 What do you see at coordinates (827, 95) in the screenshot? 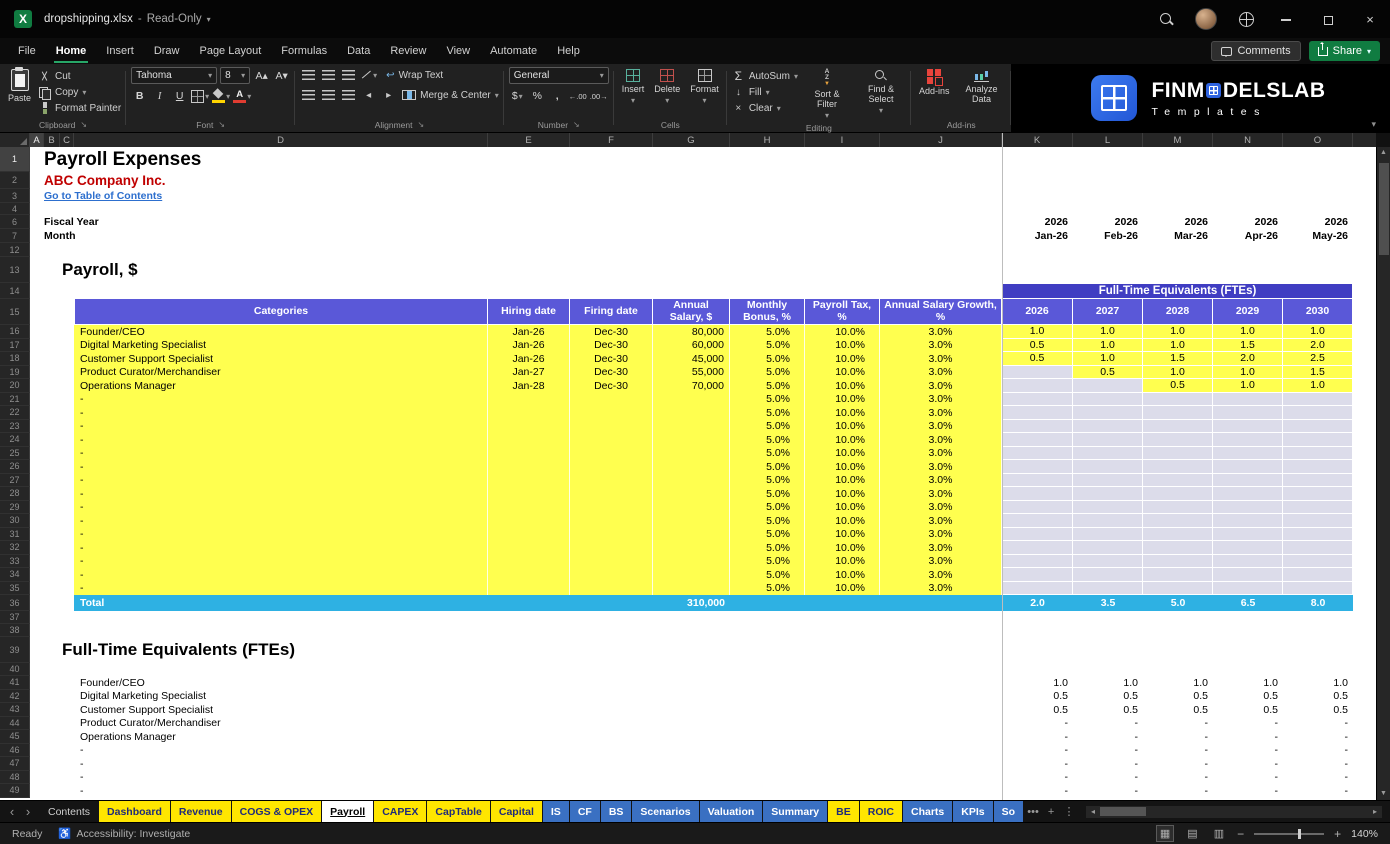
I see `sort-filter-button: AZSort & Filter▾` at bounding box center [827, 95].